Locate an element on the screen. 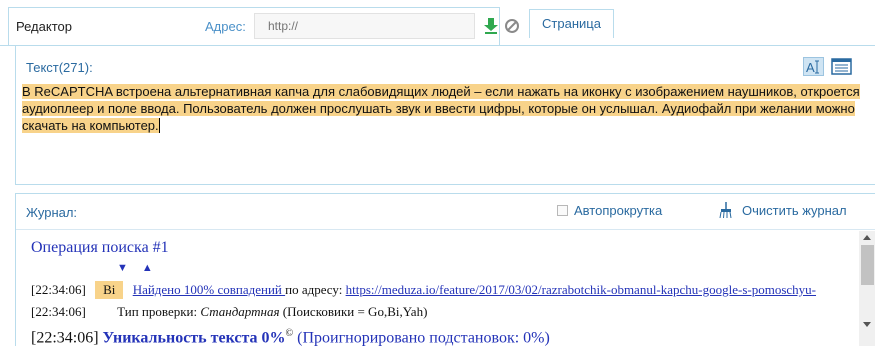  font-format-icon: A is located at coordinates (812, 67).